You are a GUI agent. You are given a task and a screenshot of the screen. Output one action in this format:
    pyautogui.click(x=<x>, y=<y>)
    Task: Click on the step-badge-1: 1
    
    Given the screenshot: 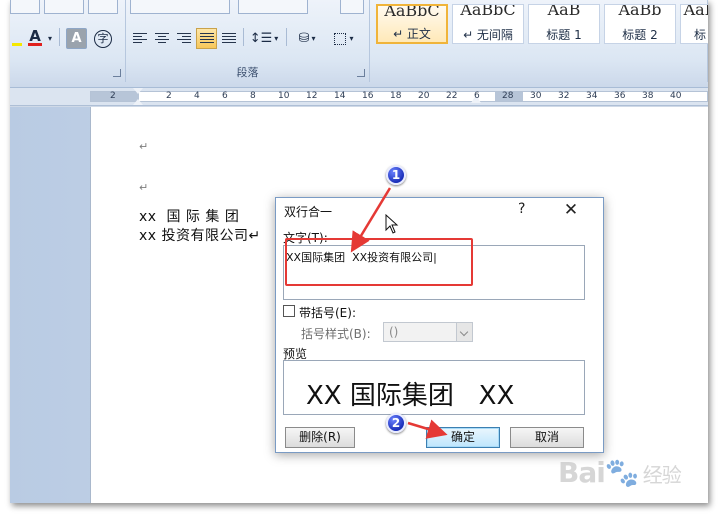 What is the action you would take?
    pyautogui.click(x=396, y=175)
    